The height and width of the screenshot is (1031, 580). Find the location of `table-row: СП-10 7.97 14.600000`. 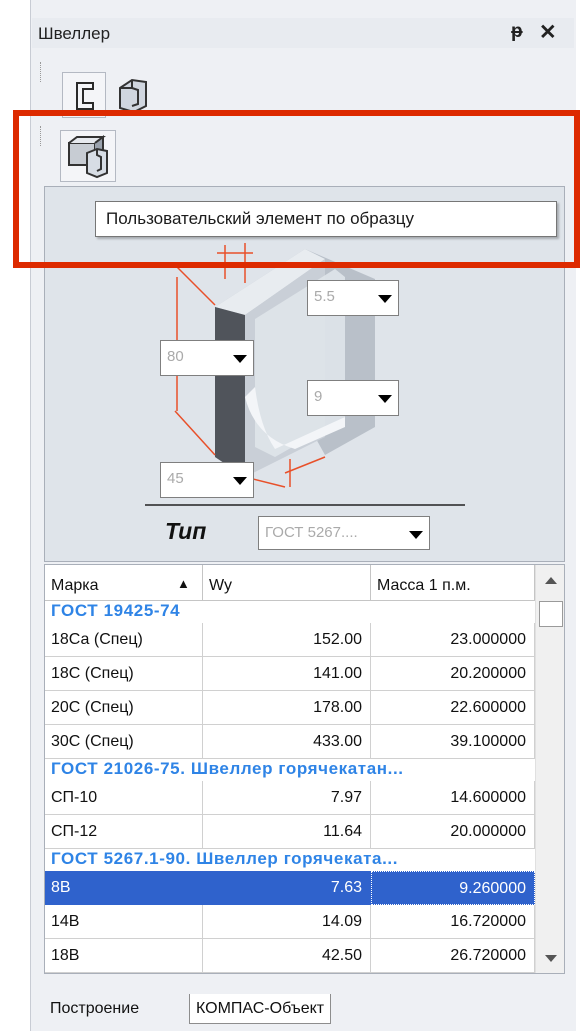

table-row: СП-10 7.97 14.600000 is located at coordinates (290, 798).